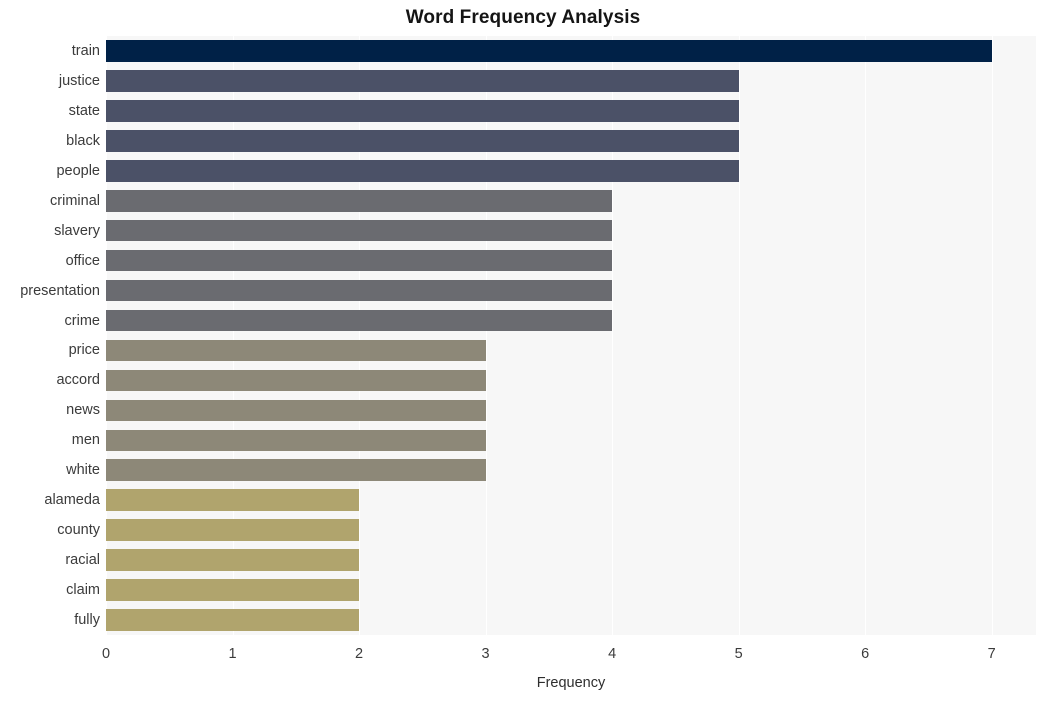 The width and height of the screenshot is (1046, 701). I want to click on y-tick-label-racial: racial, so click(82, 560).